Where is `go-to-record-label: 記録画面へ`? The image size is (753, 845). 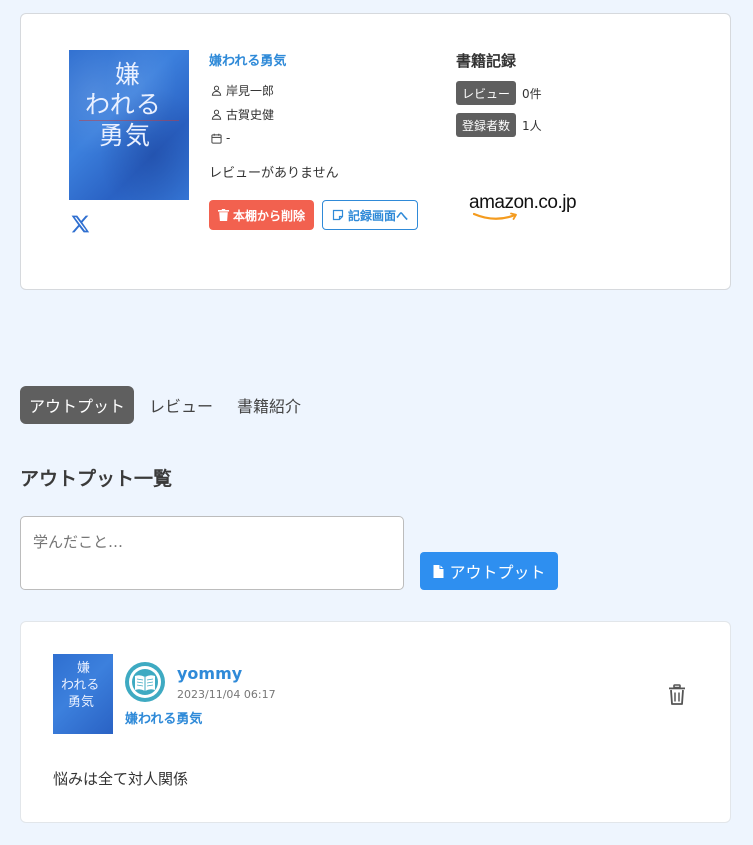 go-to-record-label: 記録画面へ is located at coordinates (378, 215).